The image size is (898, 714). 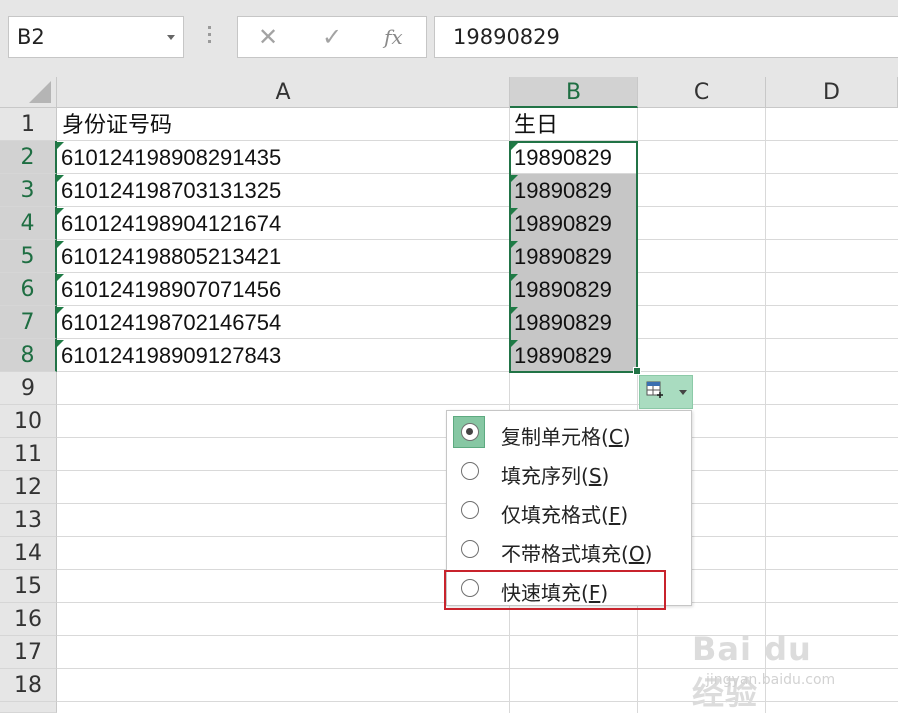 I want to click on drag-handle-icon, so click(x=210, y=38).